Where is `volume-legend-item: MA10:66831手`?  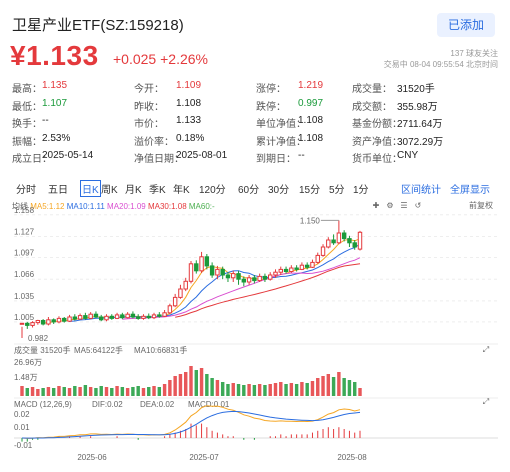 volume-legend-item: MA10:66831手 is located at coordinates (160, 350).